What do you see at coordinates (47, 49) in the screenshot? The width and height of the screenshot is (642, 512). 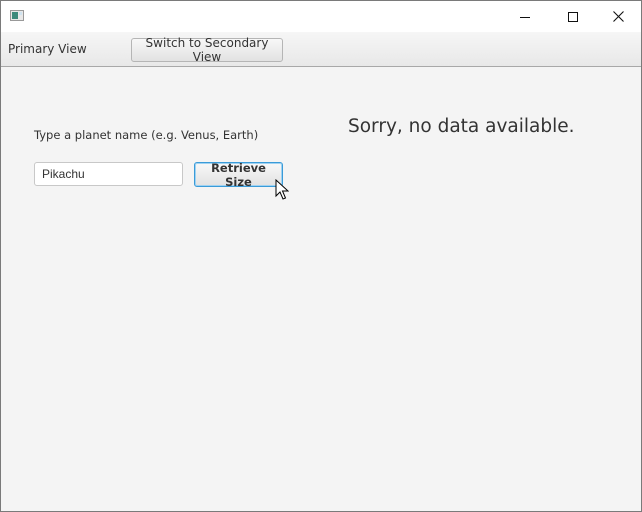 I see `current-view-label: Primary View` at bounding box center [47, 49].